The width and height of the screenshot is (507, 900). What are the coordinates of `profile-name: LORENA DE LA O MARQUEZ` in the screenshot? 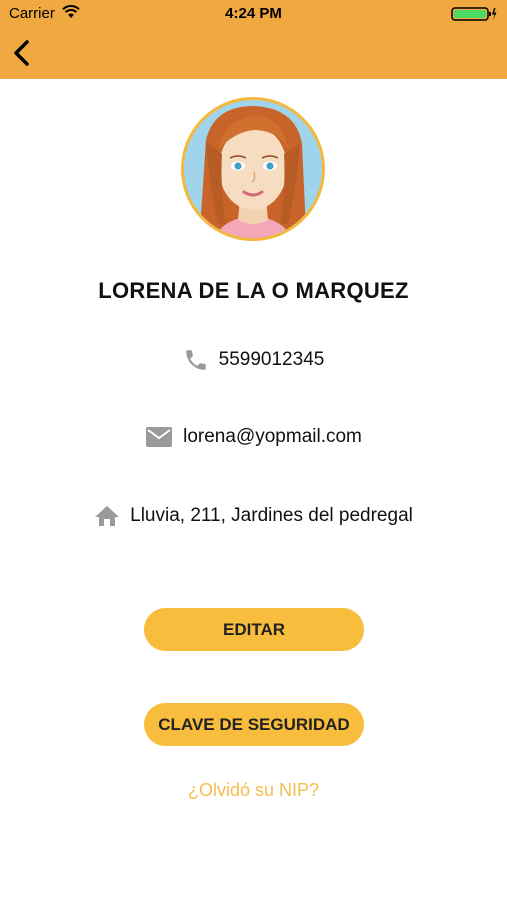 It's located at (253, 290).